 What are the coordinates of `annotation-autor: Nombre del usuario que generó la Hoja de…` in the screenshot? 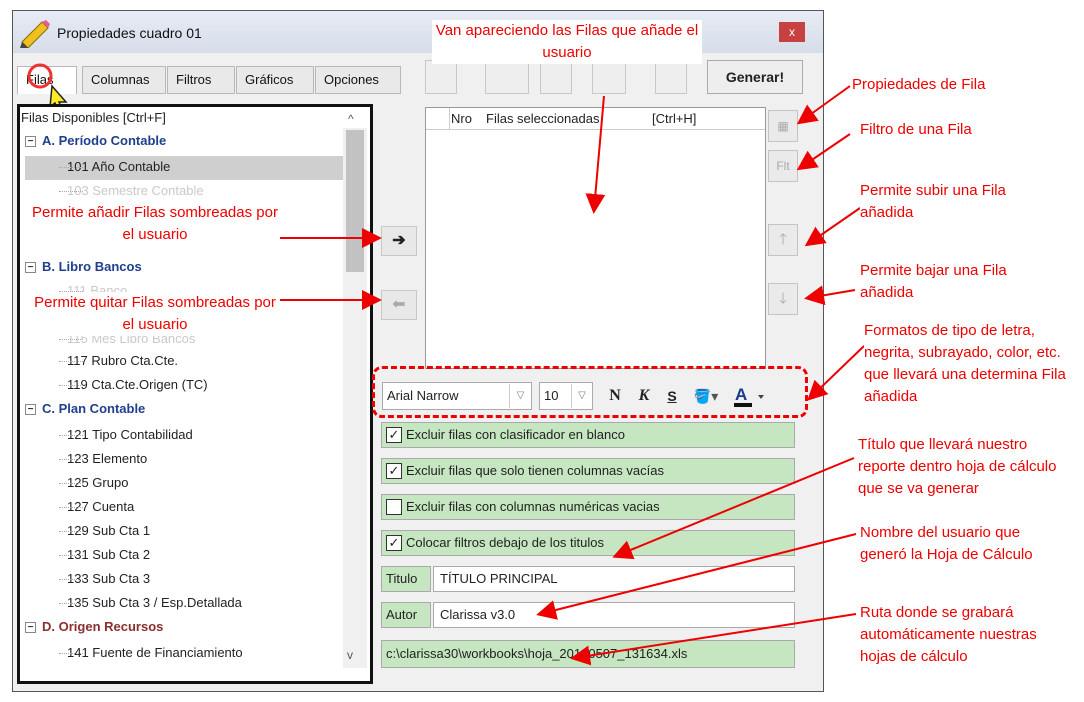 It's located at (960, 544).